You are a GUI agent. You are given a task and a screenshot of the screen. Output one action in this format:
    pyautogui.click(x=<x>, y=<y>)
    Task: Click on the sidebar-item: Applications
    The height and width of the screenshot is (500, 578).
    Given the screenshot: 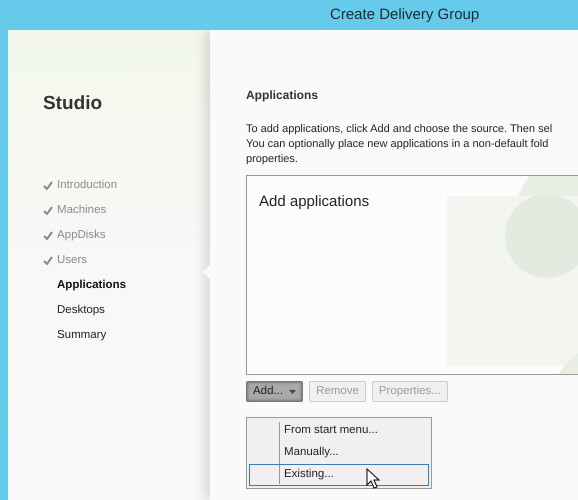 What is the action you would take?
    pyautogui.click(x=91, y=286)
    